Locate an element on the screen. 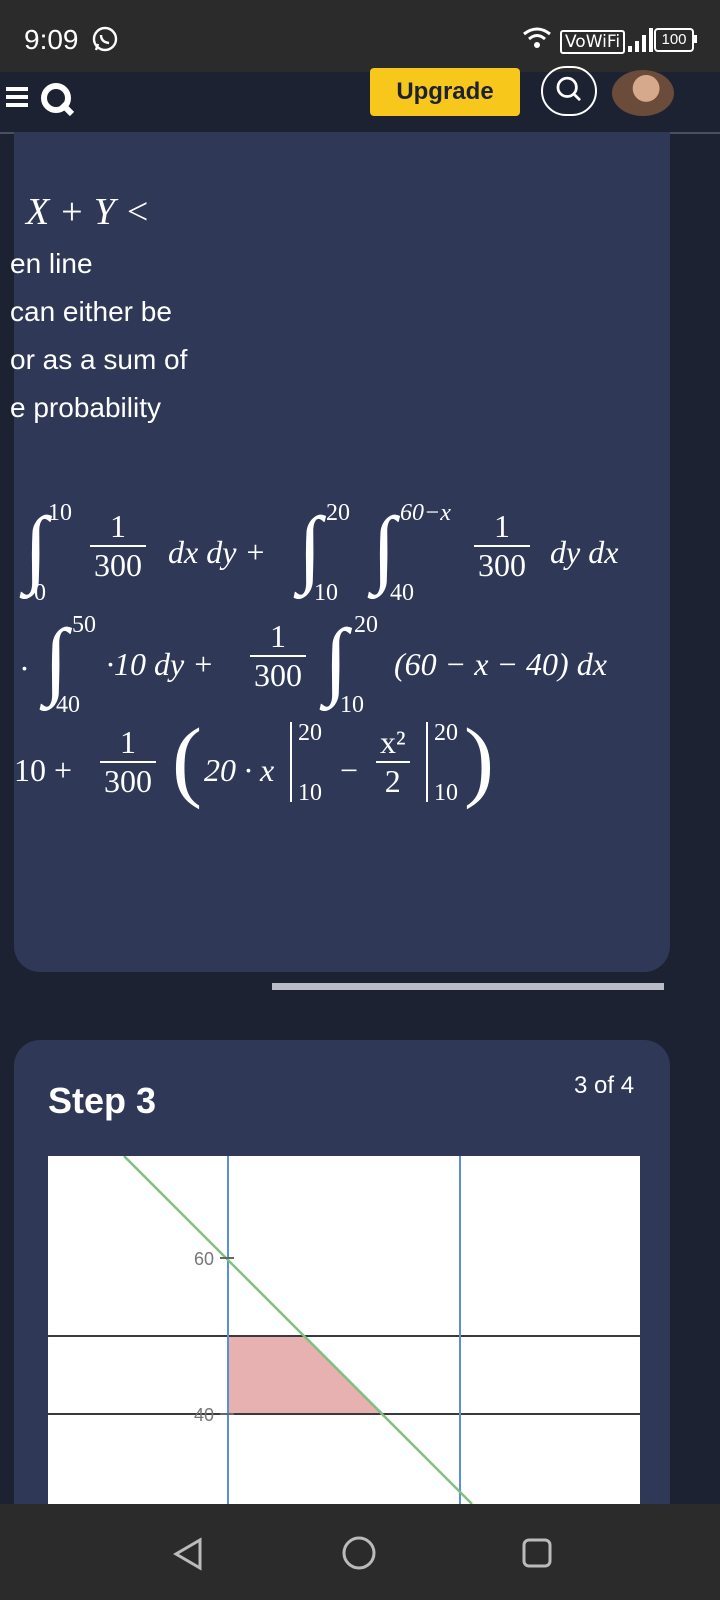 Image resolution: width=720 pixels, height=1600 pixels. wifi-icon is located at coordinates (537, 37).